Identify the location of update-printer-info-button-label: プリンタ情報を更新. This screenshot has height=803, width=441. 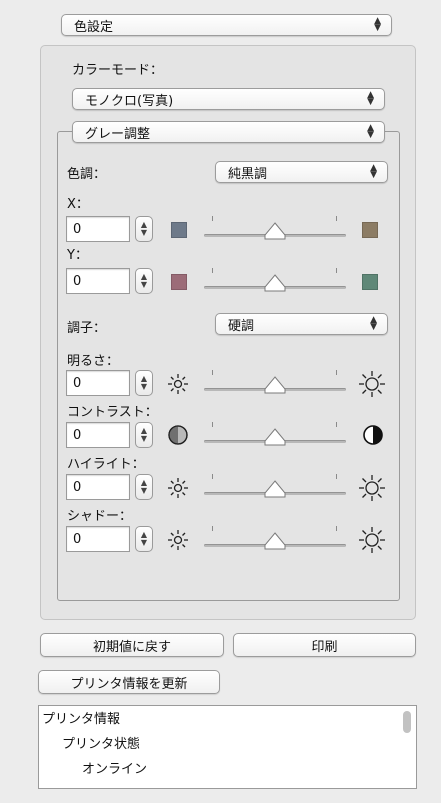
(129, 684).